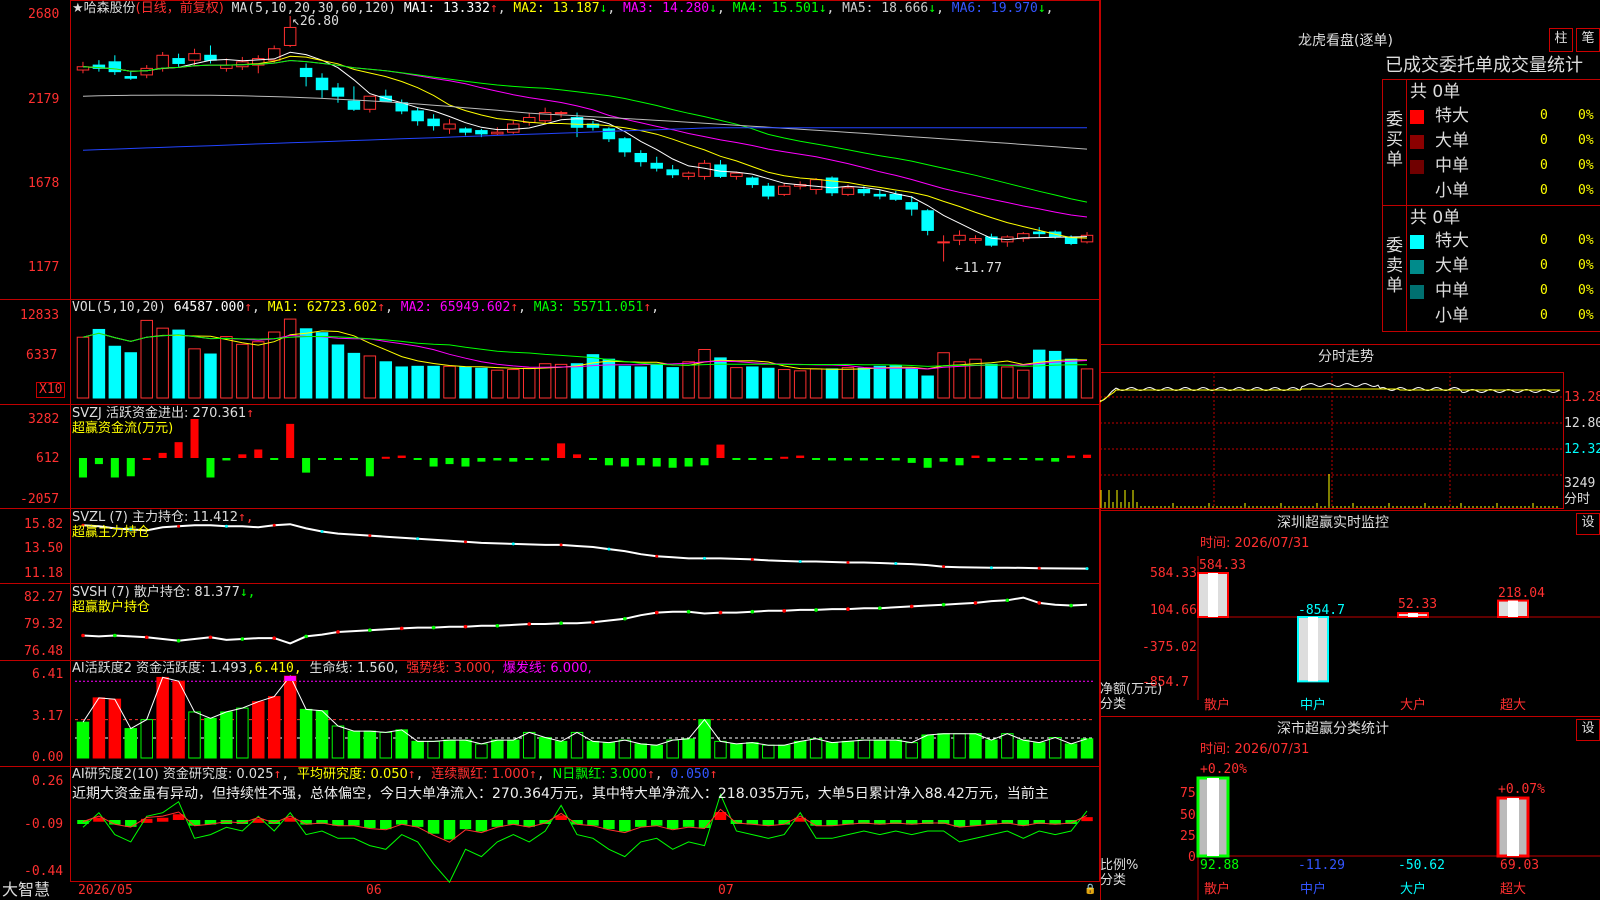 The width and height of the screenshot is (1600, 900). Describe the element at coordinates (44, 419) in the screenshot. I see `svzj-tick: 3282` at that location.